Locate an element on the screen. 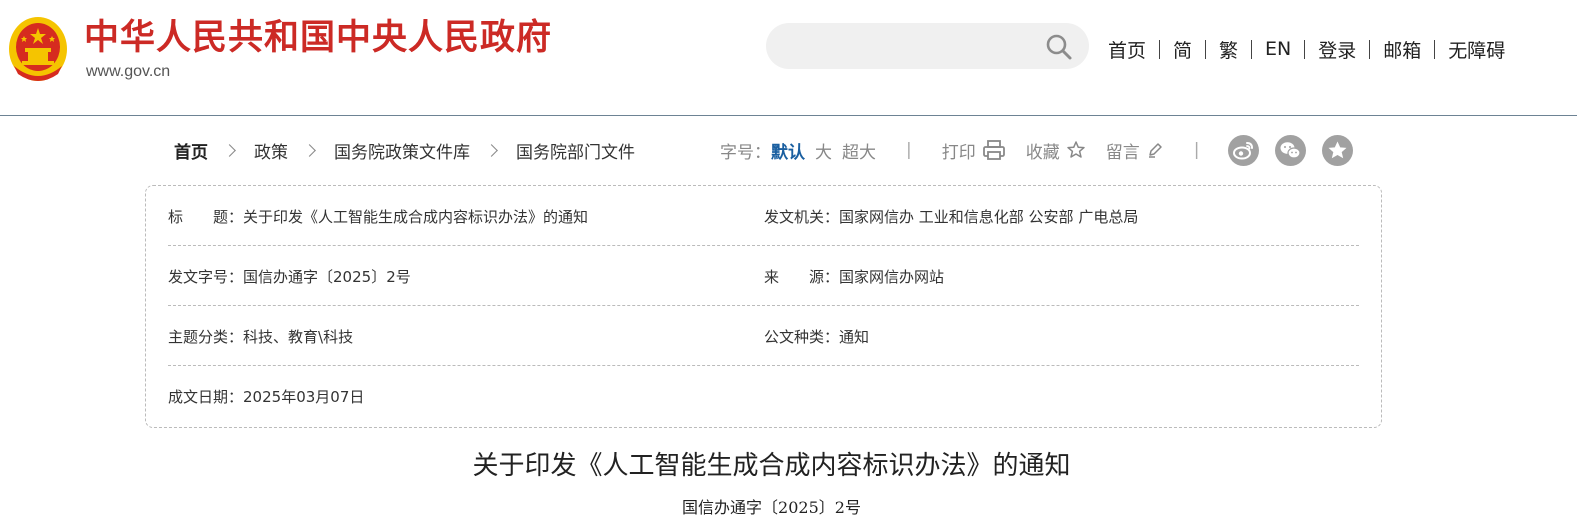  info-docno-value: 国信办通字〔2025〕2号 is located at coordinates (327, 276).